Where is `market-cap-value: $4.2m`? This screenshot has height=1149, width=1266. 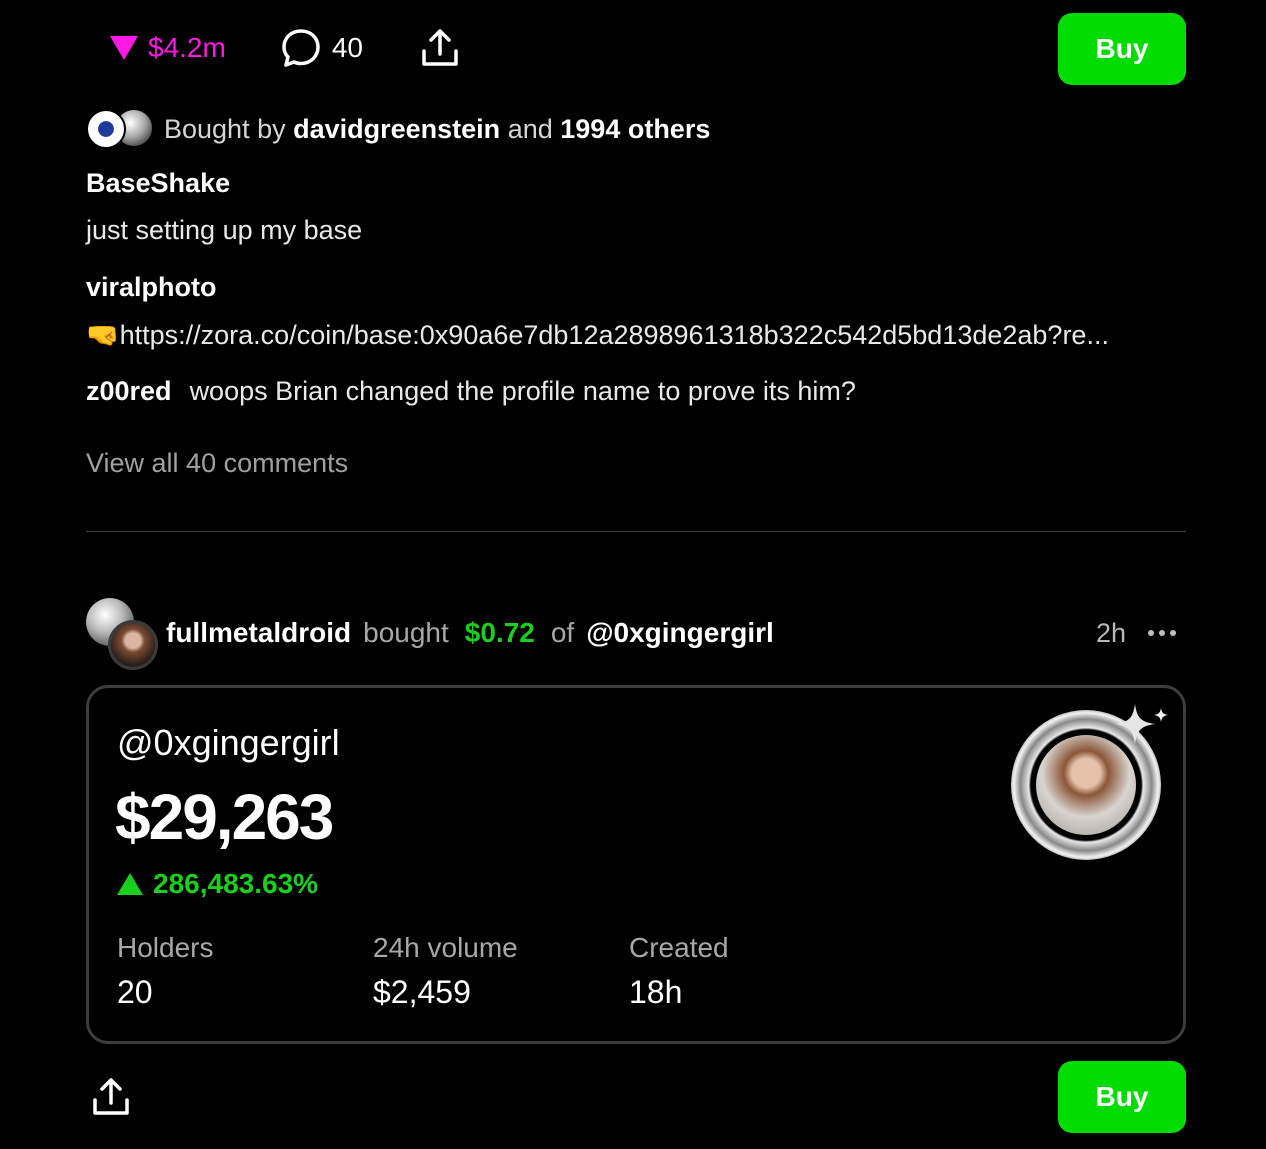 market-cap-value: $4.2m is located at coordinates (187, 47).